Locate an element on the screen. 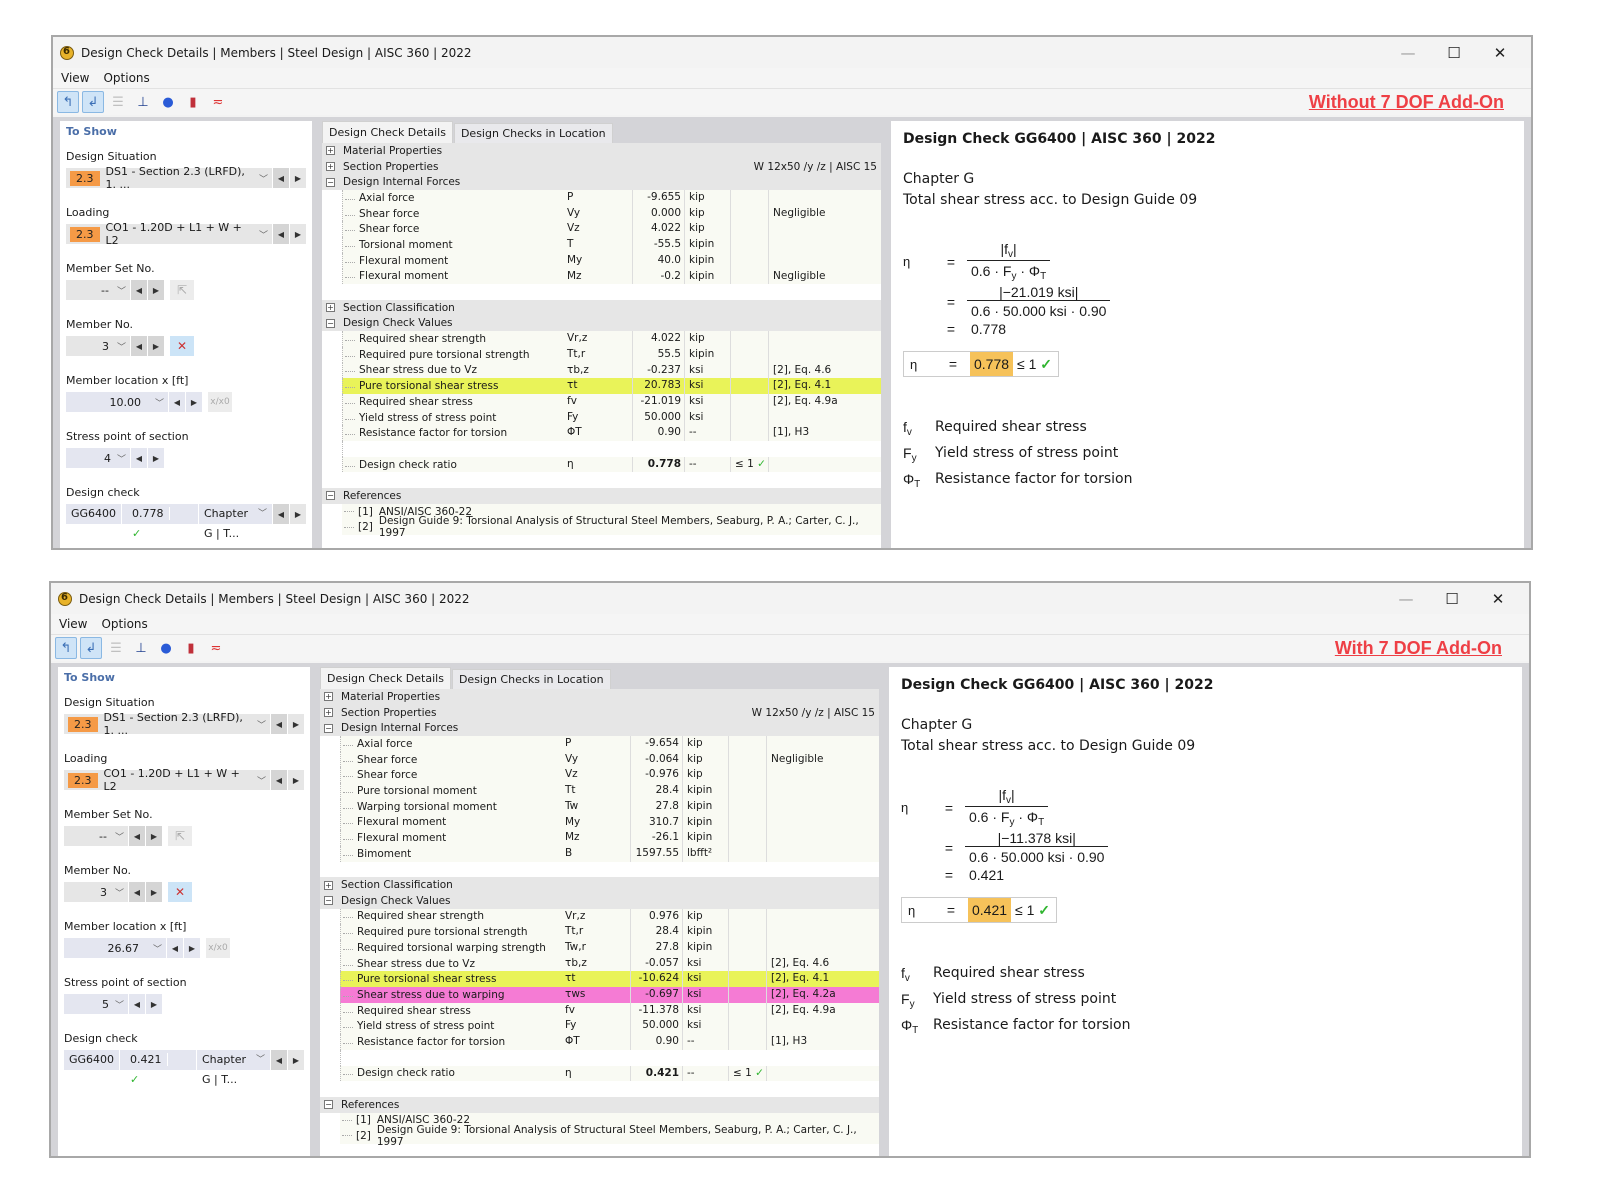 Image resolution: width=1600 pixels, height=1200 pixels. member-location-select: 26.67 ﹀ is located at coordinates (115, 948).